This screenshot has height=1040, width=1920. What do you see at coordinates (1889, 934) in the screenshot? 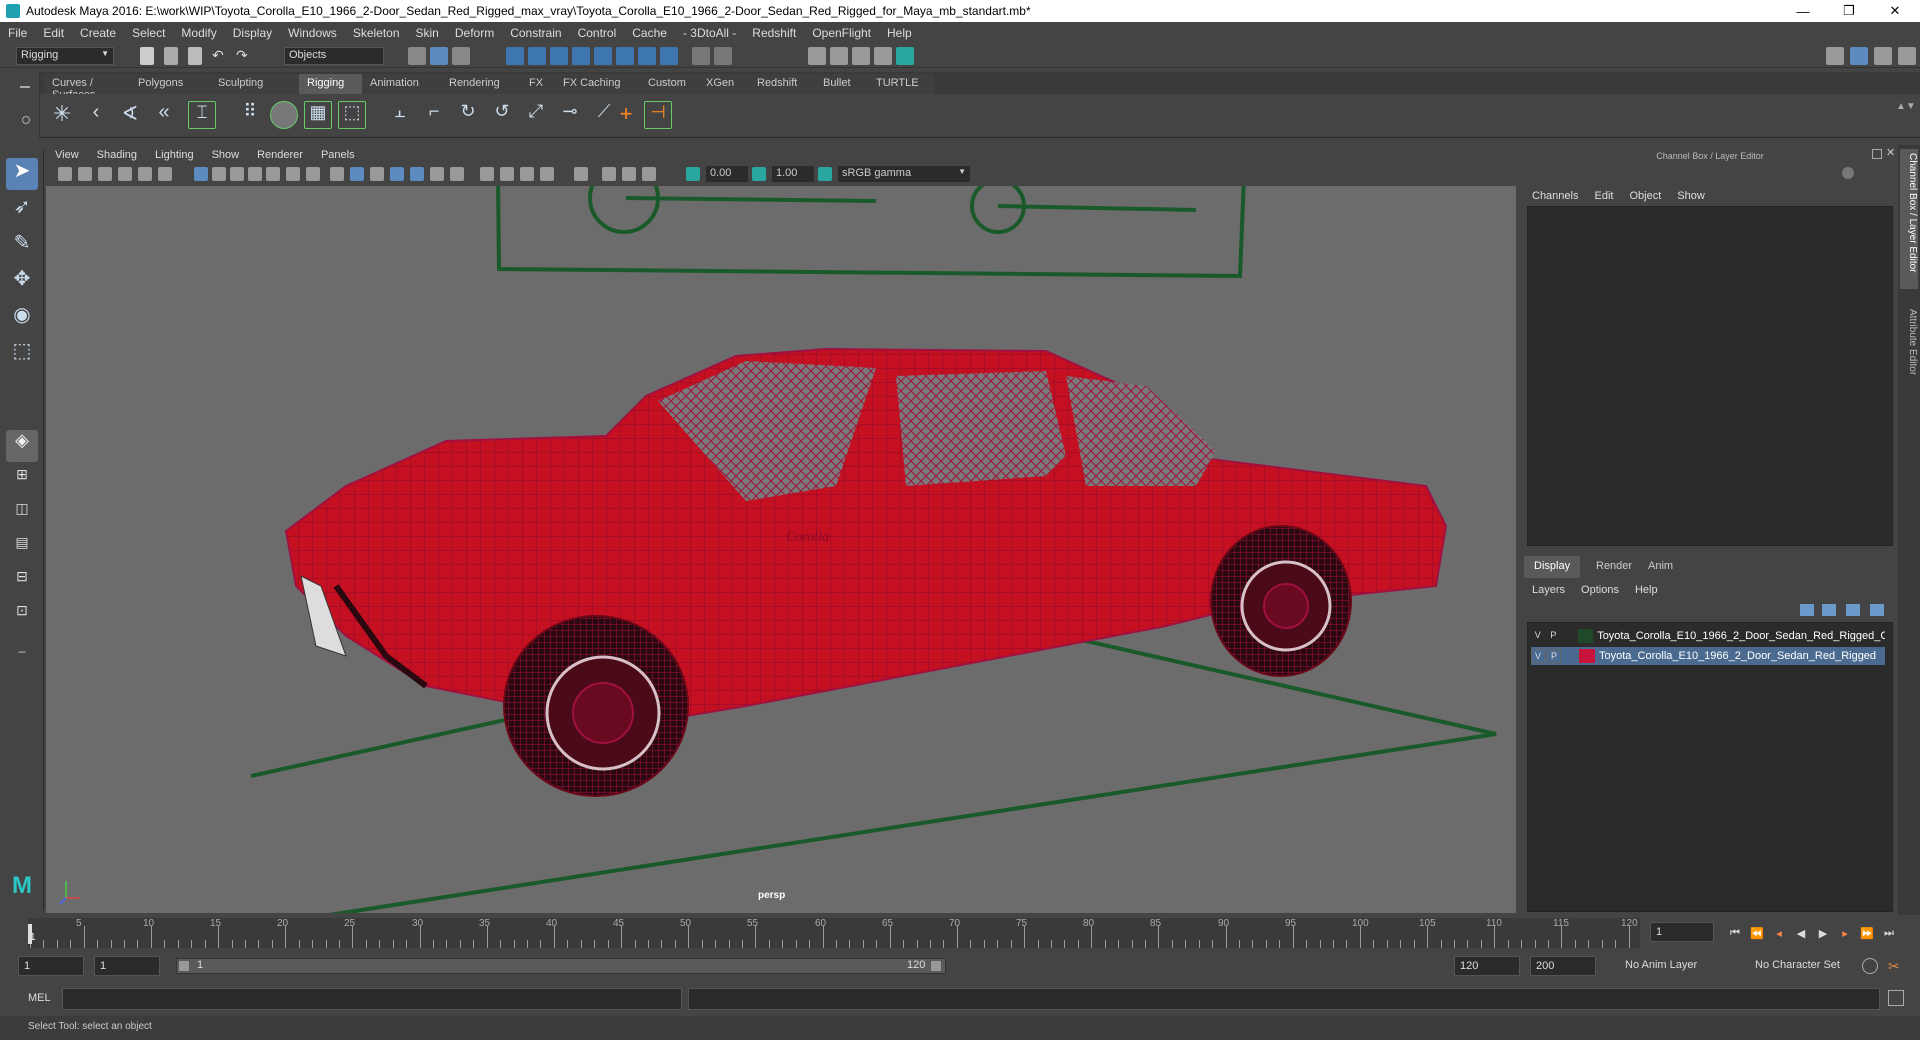
I see `go-to-end-icon: ⏭` at bounding box center [1889, 934].